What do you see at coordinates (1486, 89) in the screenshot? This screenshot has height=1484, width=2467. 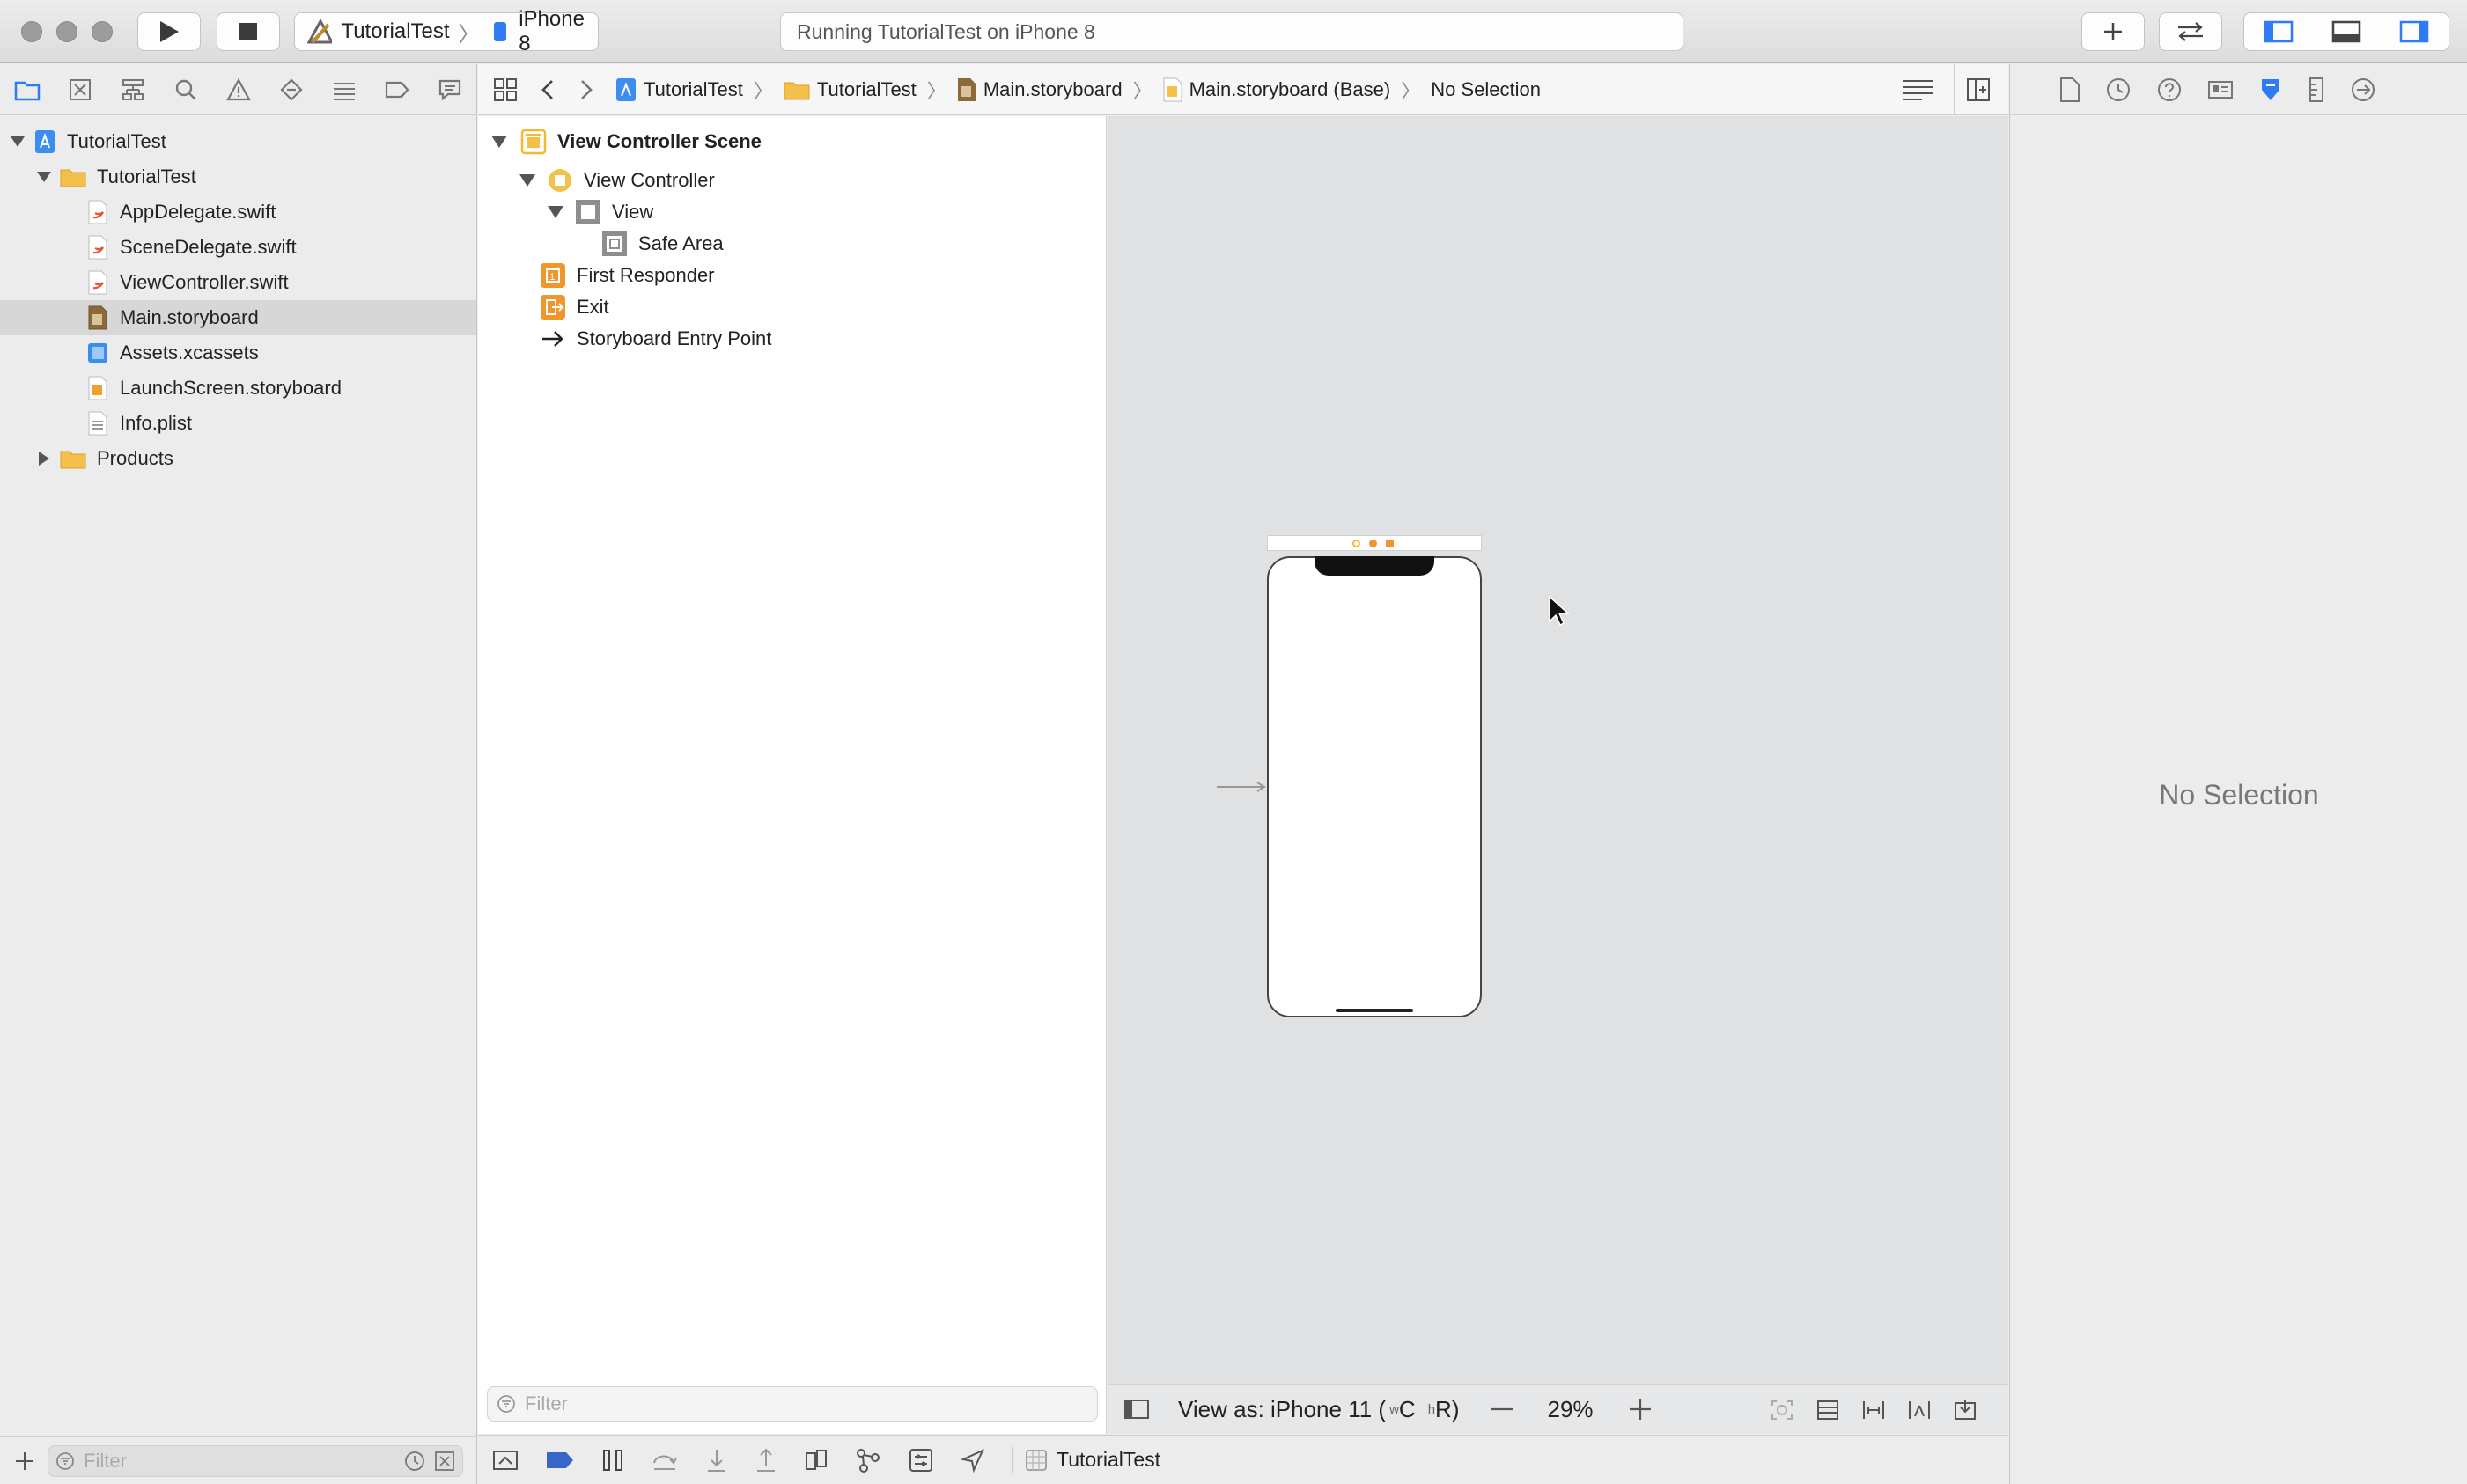 I see `breadcrumb-selection: No Selection` at bounding box center [1486, 89].